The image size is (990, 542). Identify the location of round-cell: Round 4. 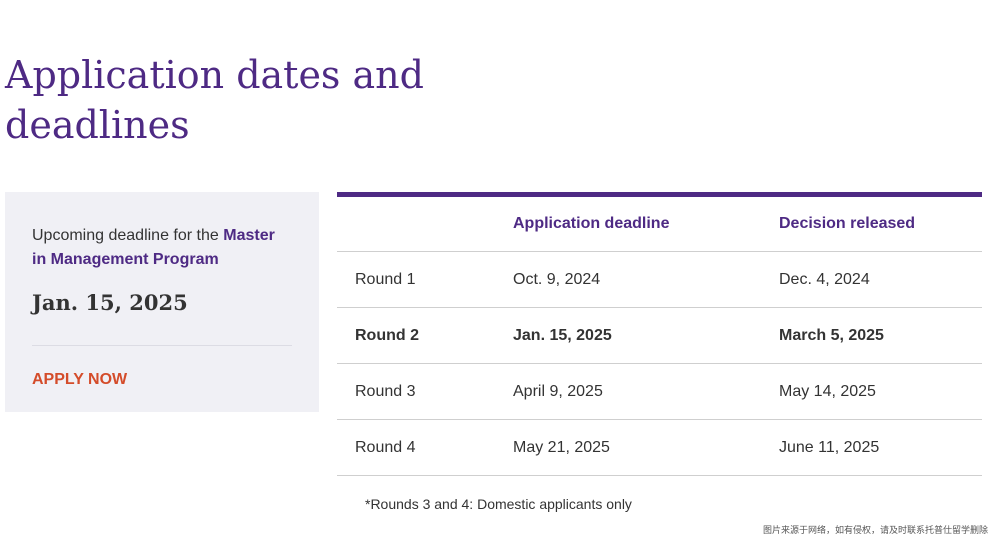
(425, 447).